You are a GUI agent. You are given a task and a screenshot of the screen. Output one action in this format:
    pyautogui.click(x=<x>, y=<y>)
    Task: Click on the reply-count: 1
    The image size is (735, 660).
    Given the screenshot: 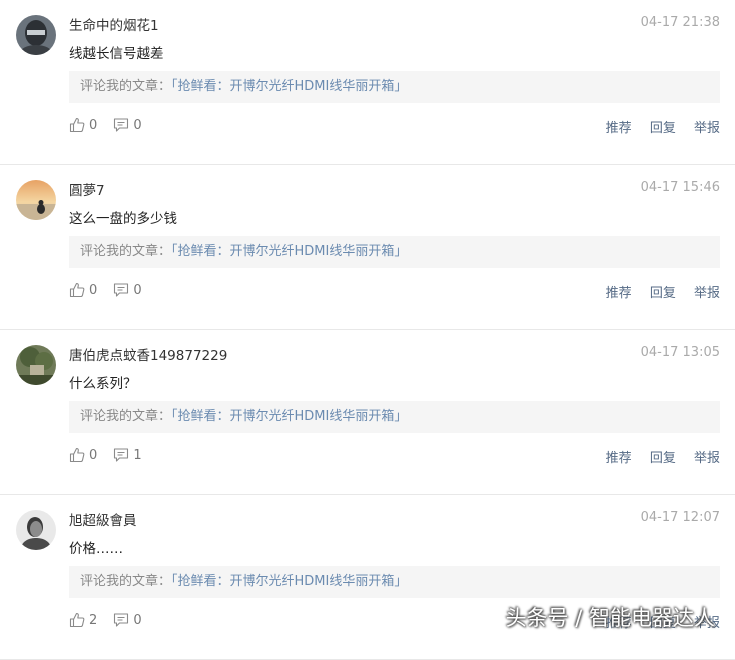 What is the action you would take?
    pyautogui.click(x=137, y=455)
    